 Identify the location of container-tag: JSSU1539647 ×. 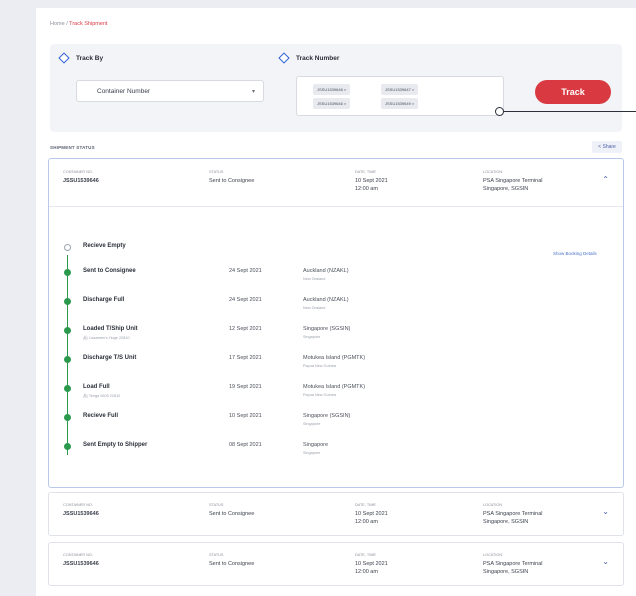
(400, 89).